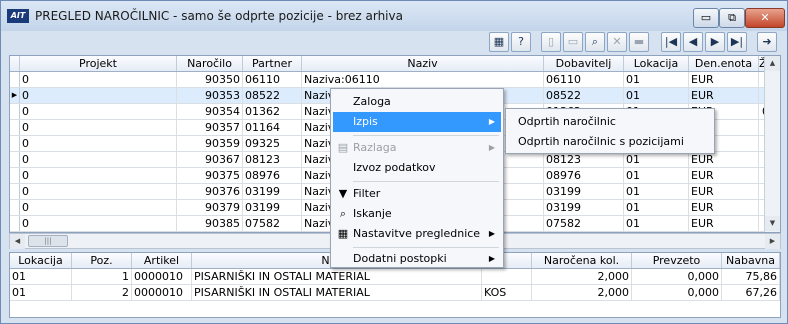  I want to click on table-cell: 06110, so click(584, 79).